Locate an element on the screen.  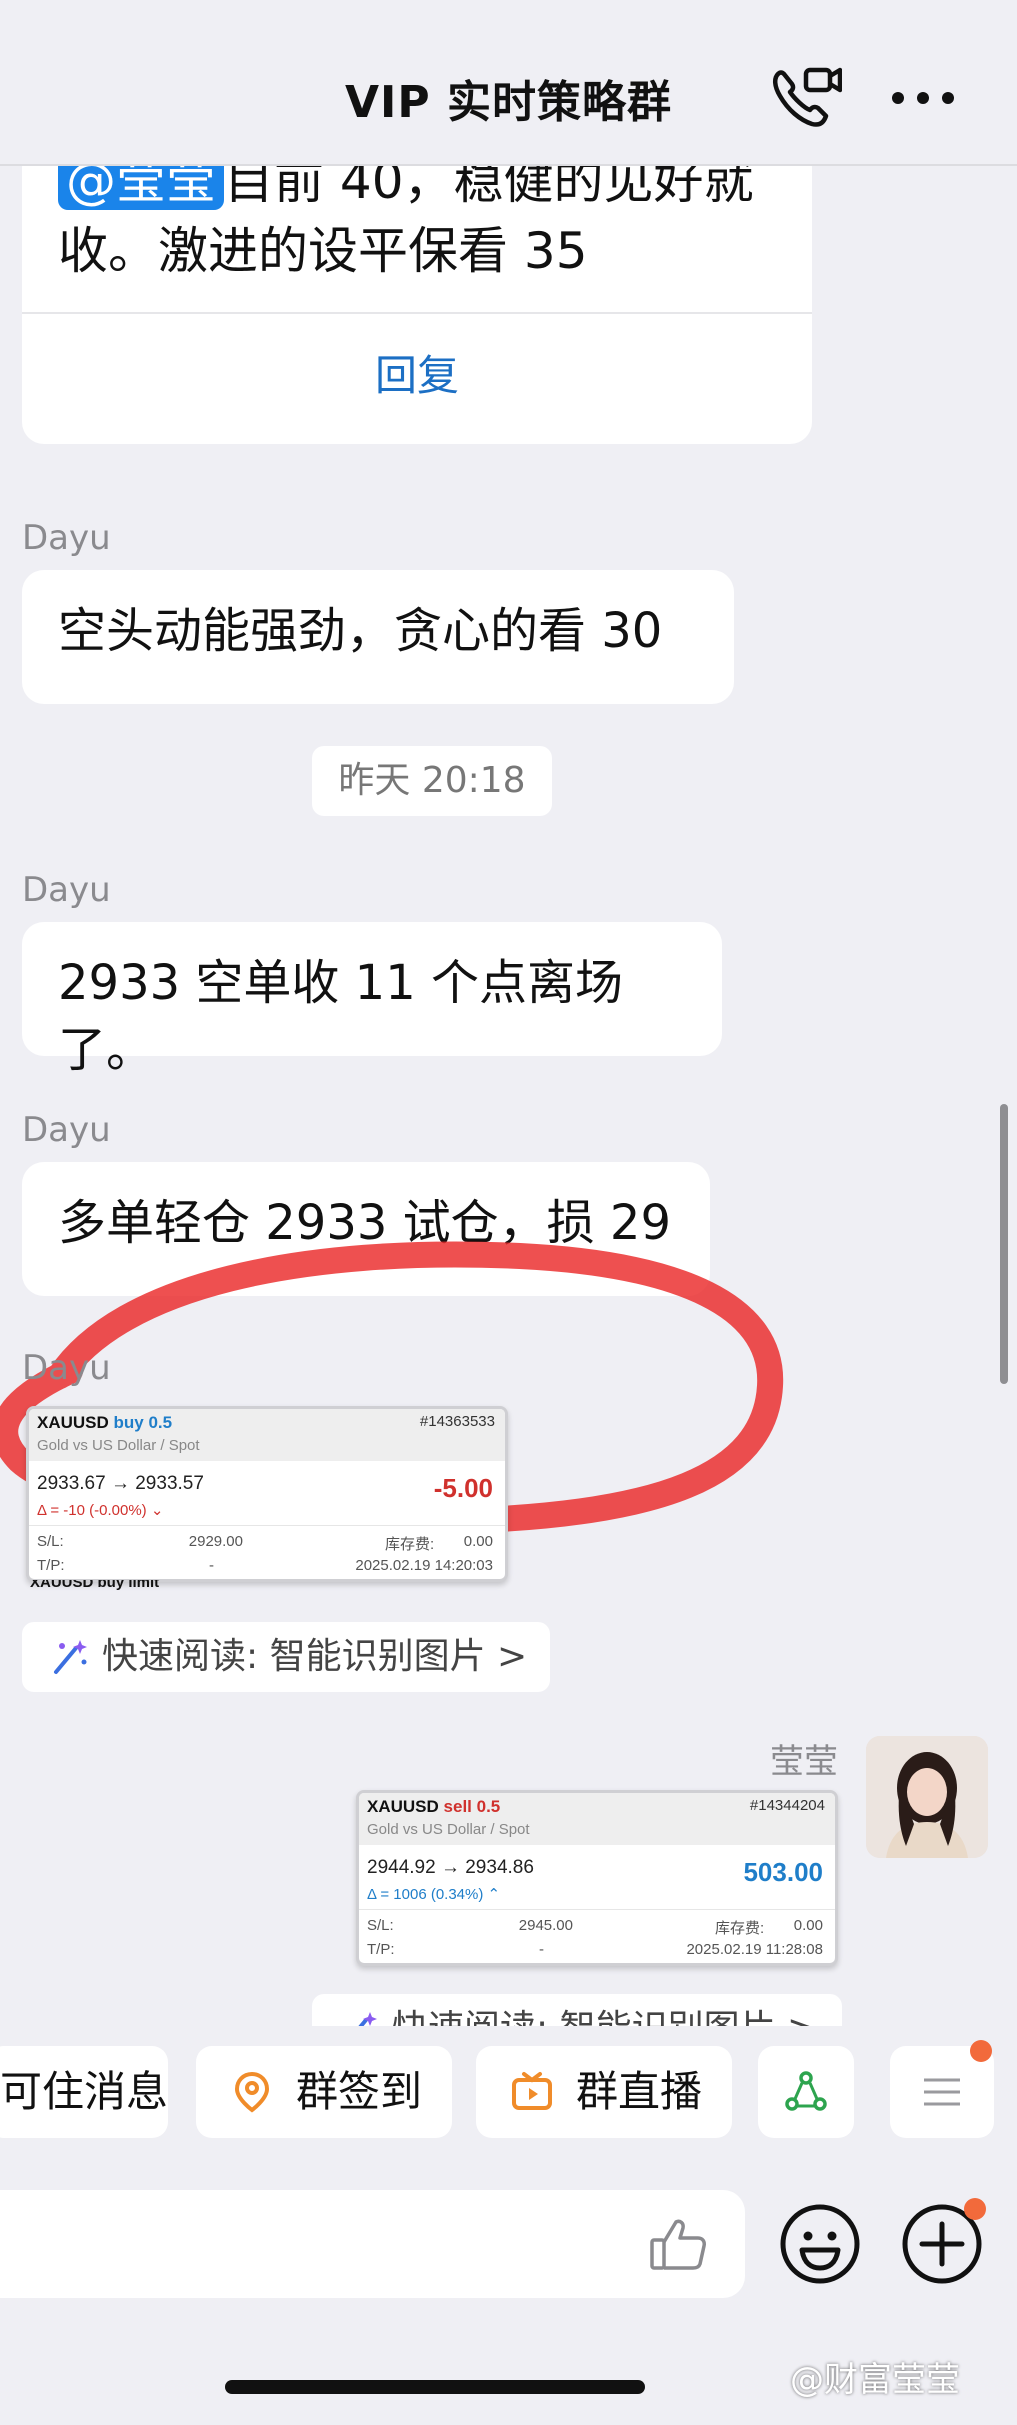
quoted-message-card: @莹莹 目前 40，稳健的见好就收。激进的设平保看 35 回复 is located at coordinates (417, 305).